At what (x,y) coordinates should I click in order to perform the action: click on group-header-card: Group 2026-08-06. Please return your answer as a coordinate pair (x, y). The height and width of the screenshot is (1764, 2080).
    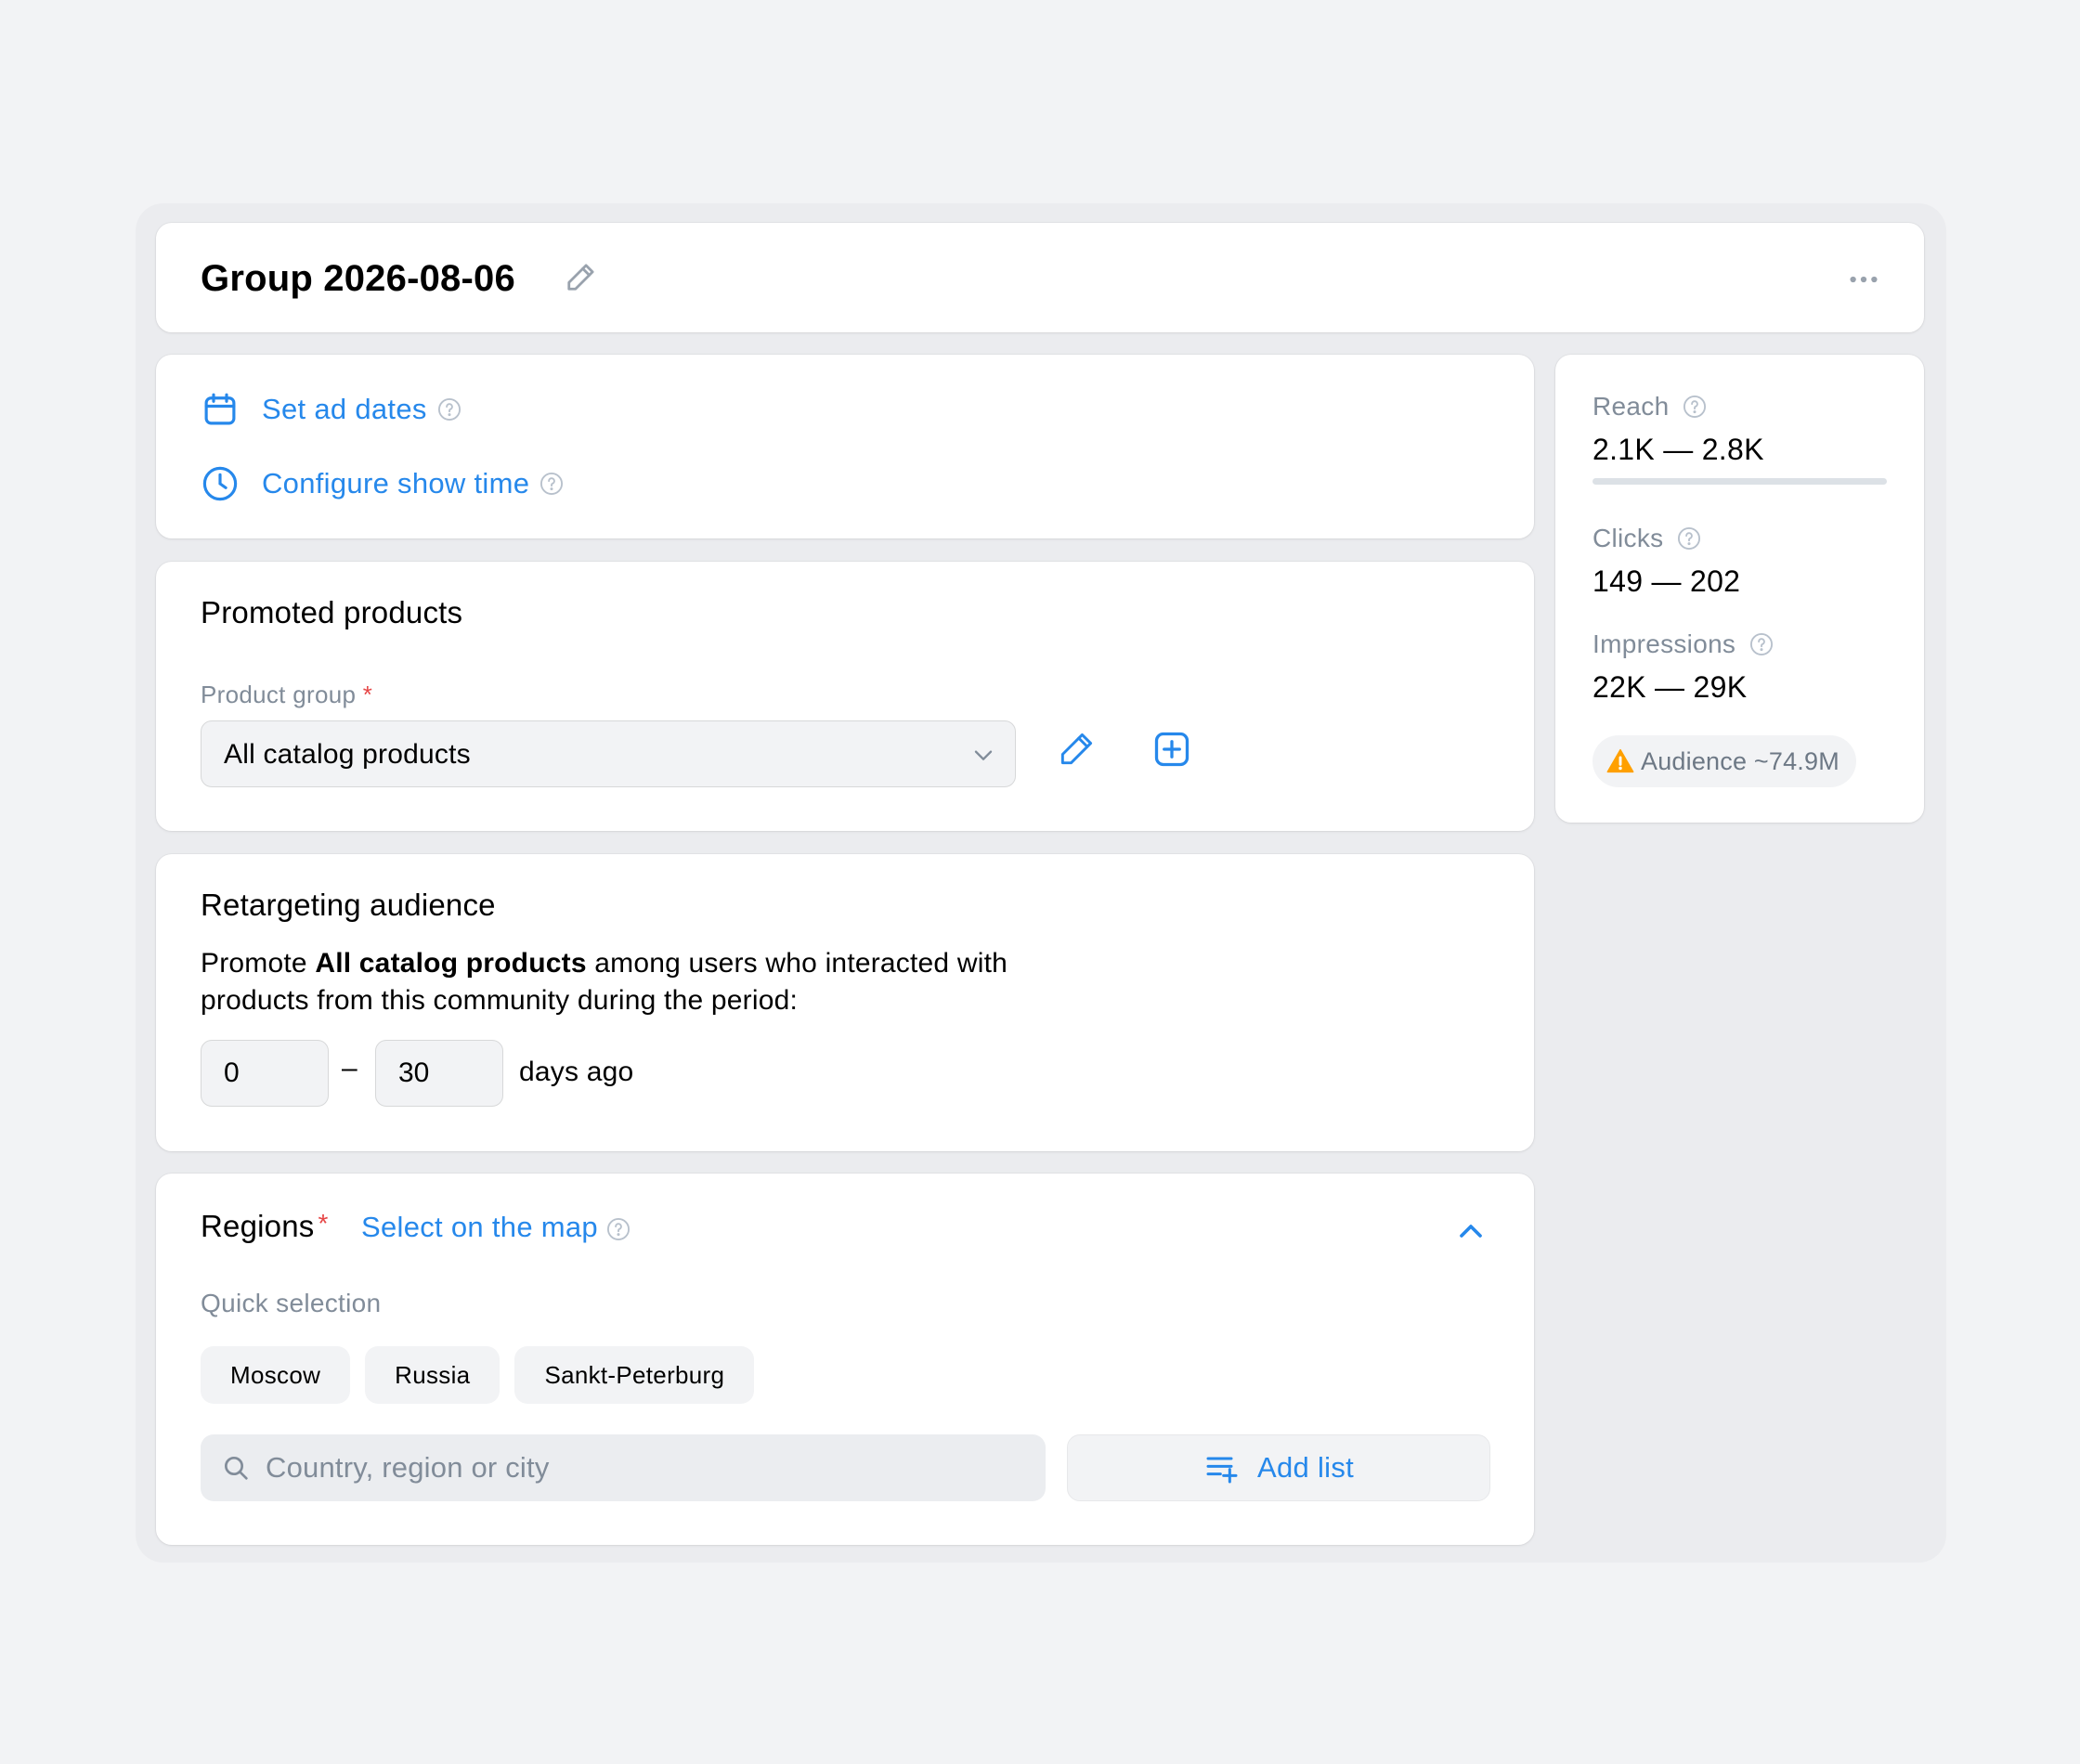
    Looking at the image, I should click on (1040, 277).